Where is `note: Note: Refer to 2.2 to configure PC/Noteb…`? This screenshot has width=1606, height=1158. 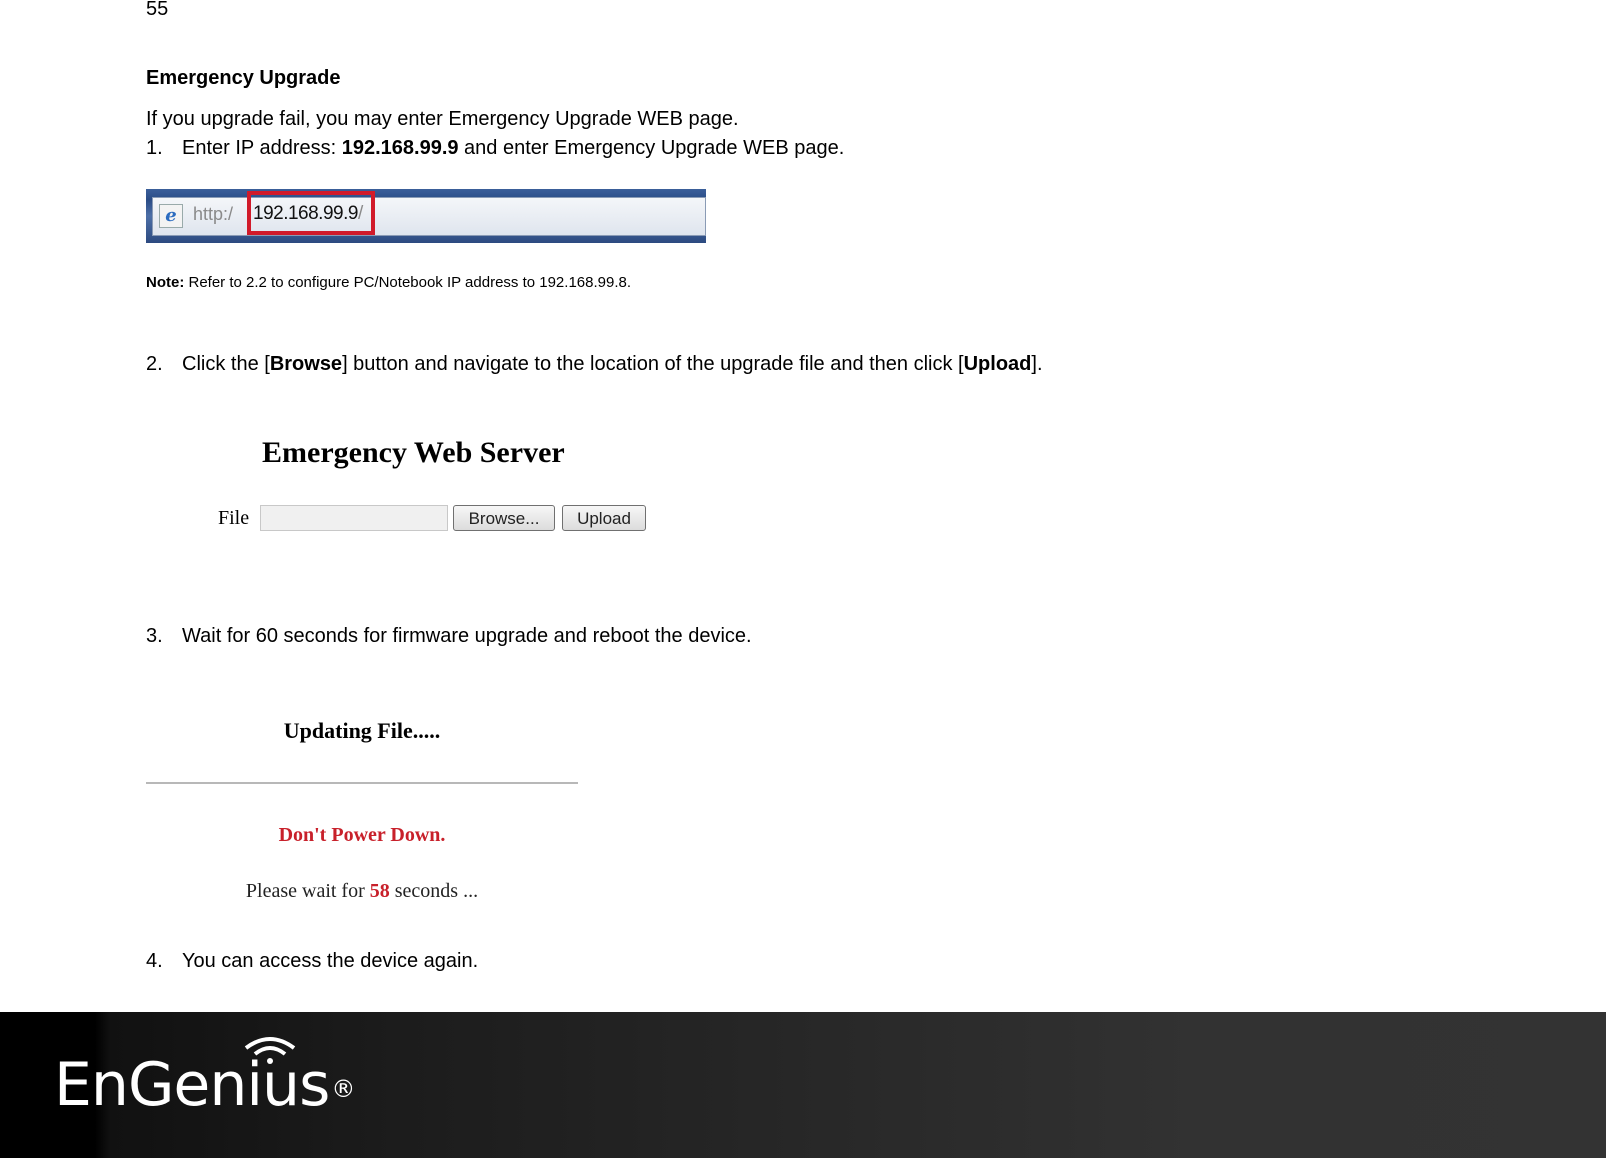
note: Note: Refer to 2.2 to configure PC/Noteb… is located at coordinates (388, 283).